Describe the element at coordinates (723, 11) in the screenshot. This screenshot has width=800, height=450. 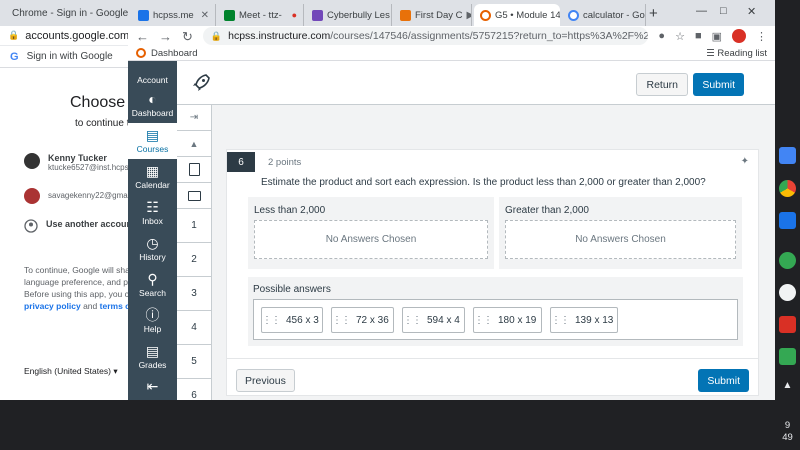
I see `maximize-icon: □` at that location.